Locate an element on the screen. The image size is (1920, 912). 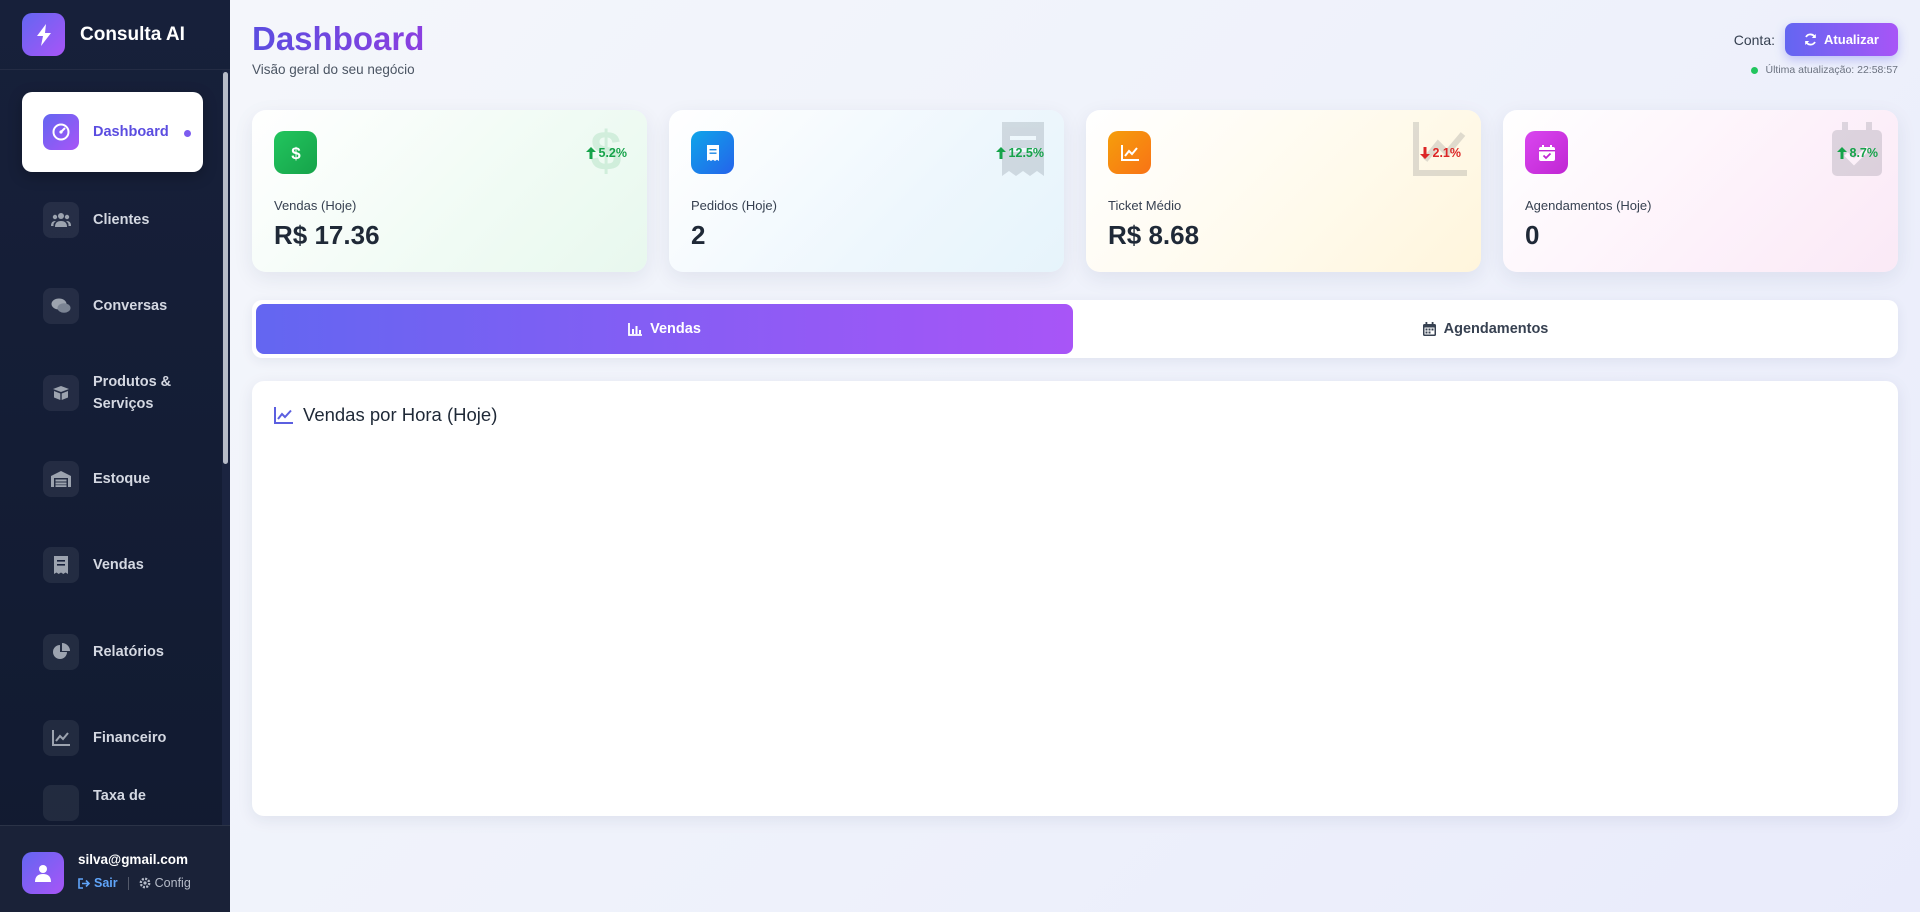
trend-value: 2.1% is located at coordinates (1447, 153).